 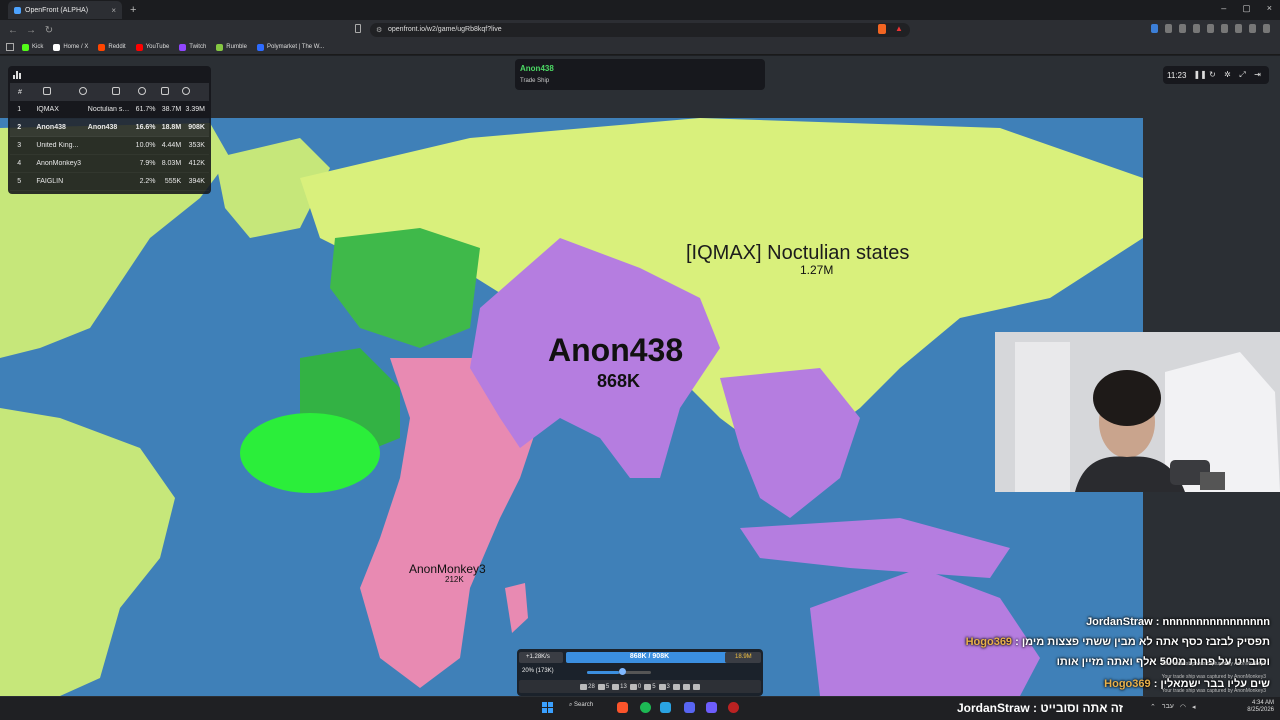 What do you see at coordinates (645, 707) in the screenshot?
I see `spotify-icon` at bounding box center [645, 707].